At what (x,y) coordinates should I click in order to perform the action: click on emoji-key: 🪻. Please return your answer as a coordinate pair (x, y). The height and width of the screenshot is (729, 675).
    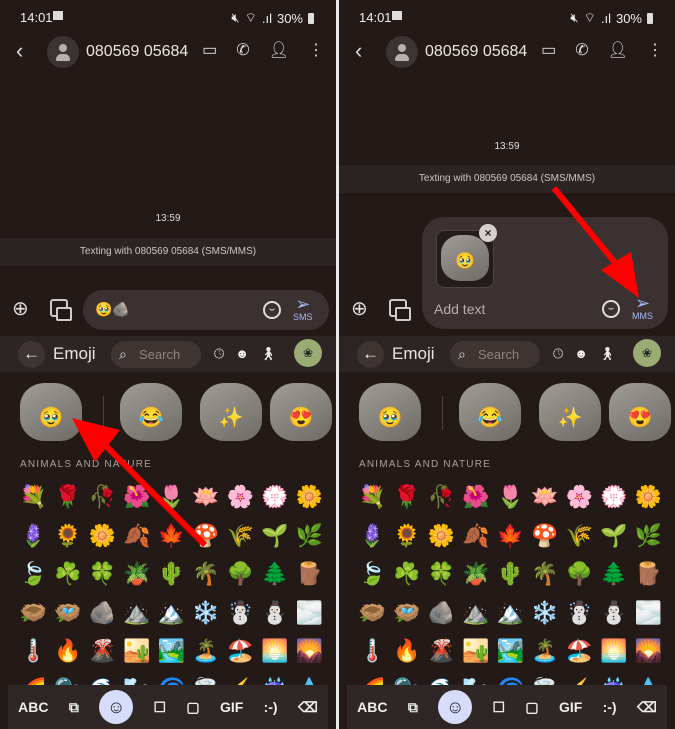
    Looking at the image, I should click on (33, 536).